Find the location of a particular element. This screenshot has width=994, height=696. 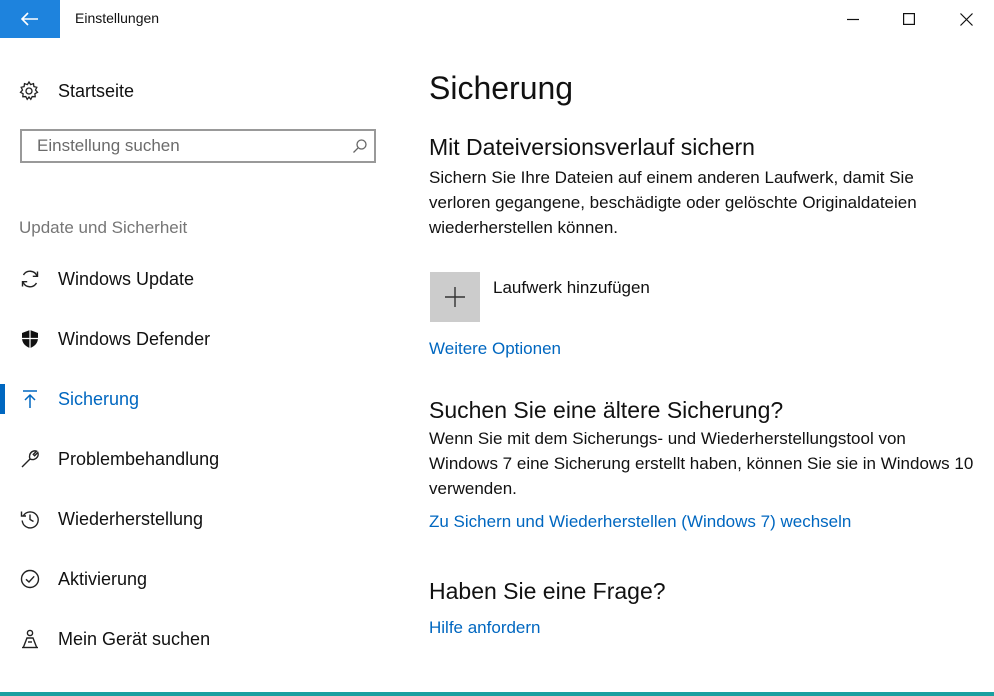

check-circle-icon is located at coordinates (30, 579).